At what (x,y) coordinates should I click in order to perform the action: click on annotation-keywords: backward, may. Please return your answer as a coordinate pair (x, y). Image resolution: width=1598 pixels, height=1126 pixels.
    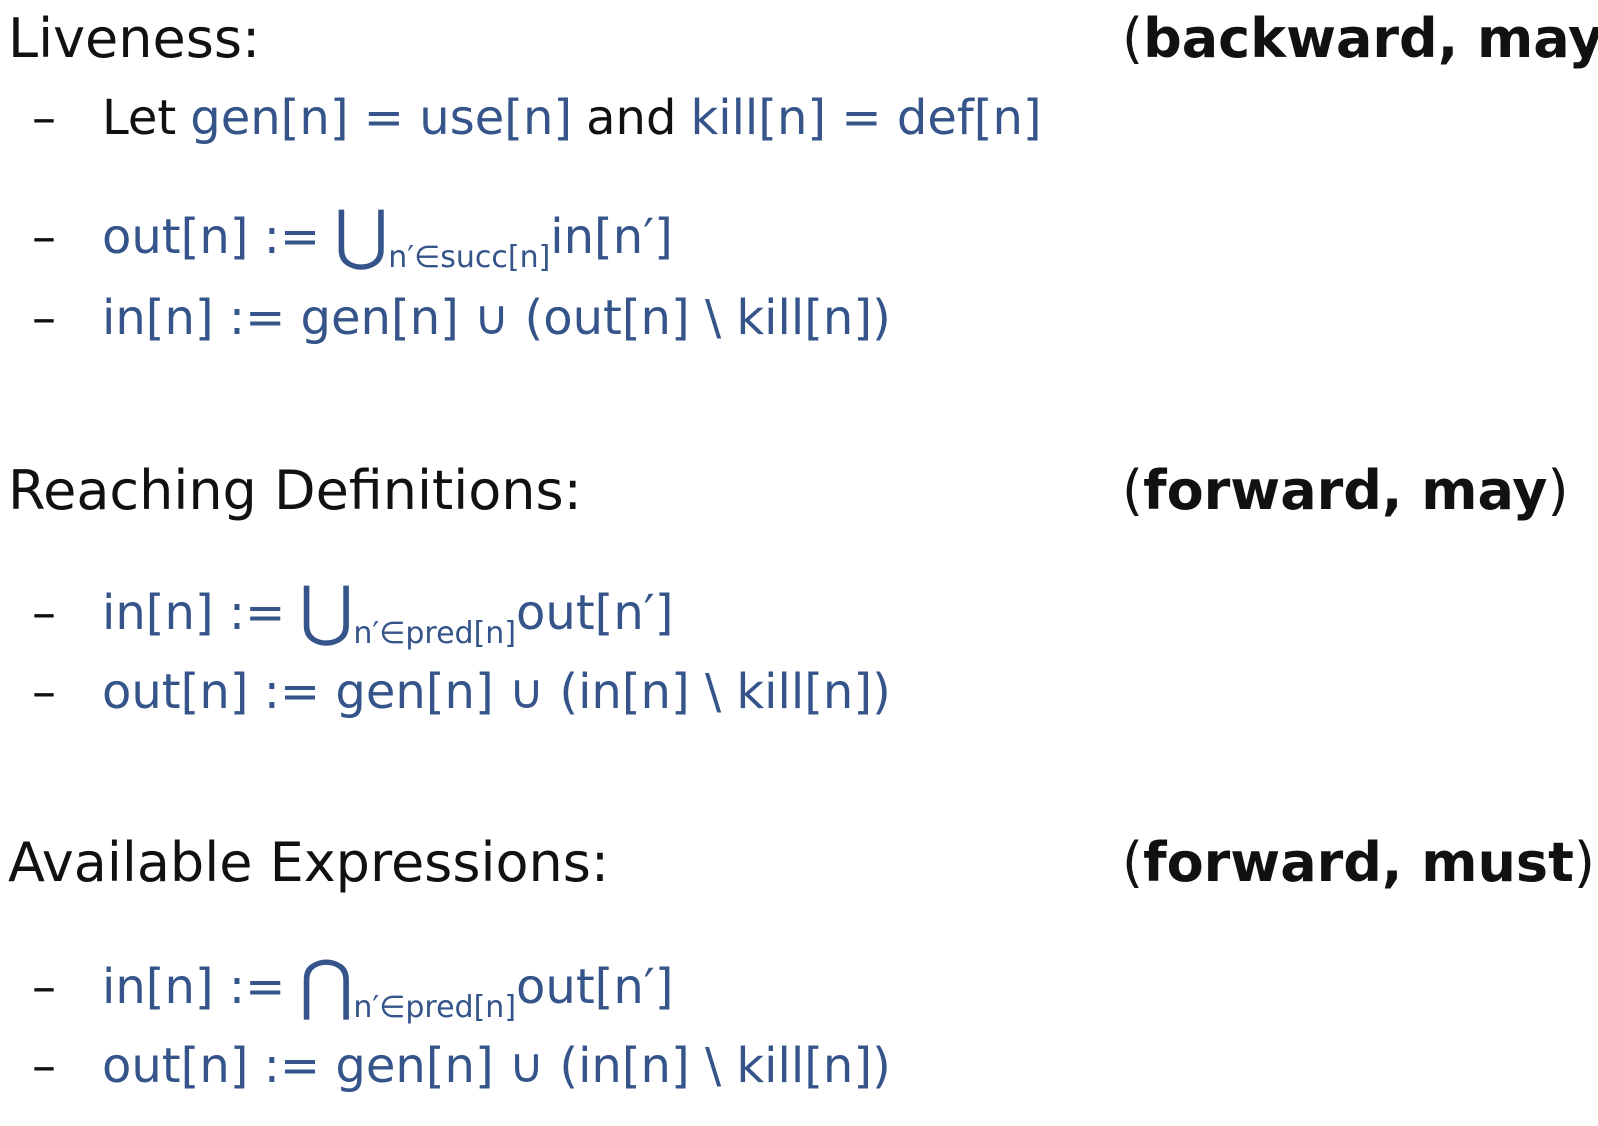
    Looking at the image, I should click on (1370, 38).